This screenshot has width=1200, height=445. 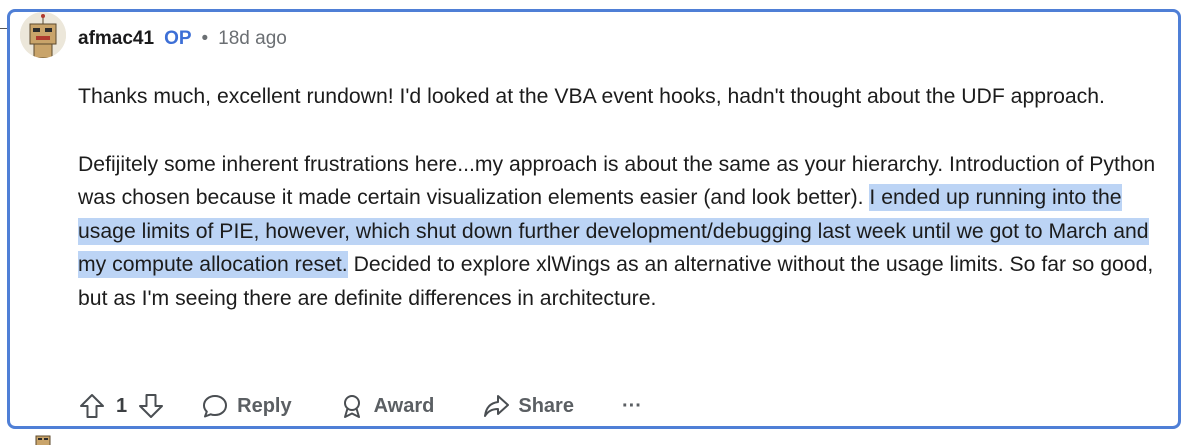 I want to click on share-button: Share, so click(x=528, y=406).